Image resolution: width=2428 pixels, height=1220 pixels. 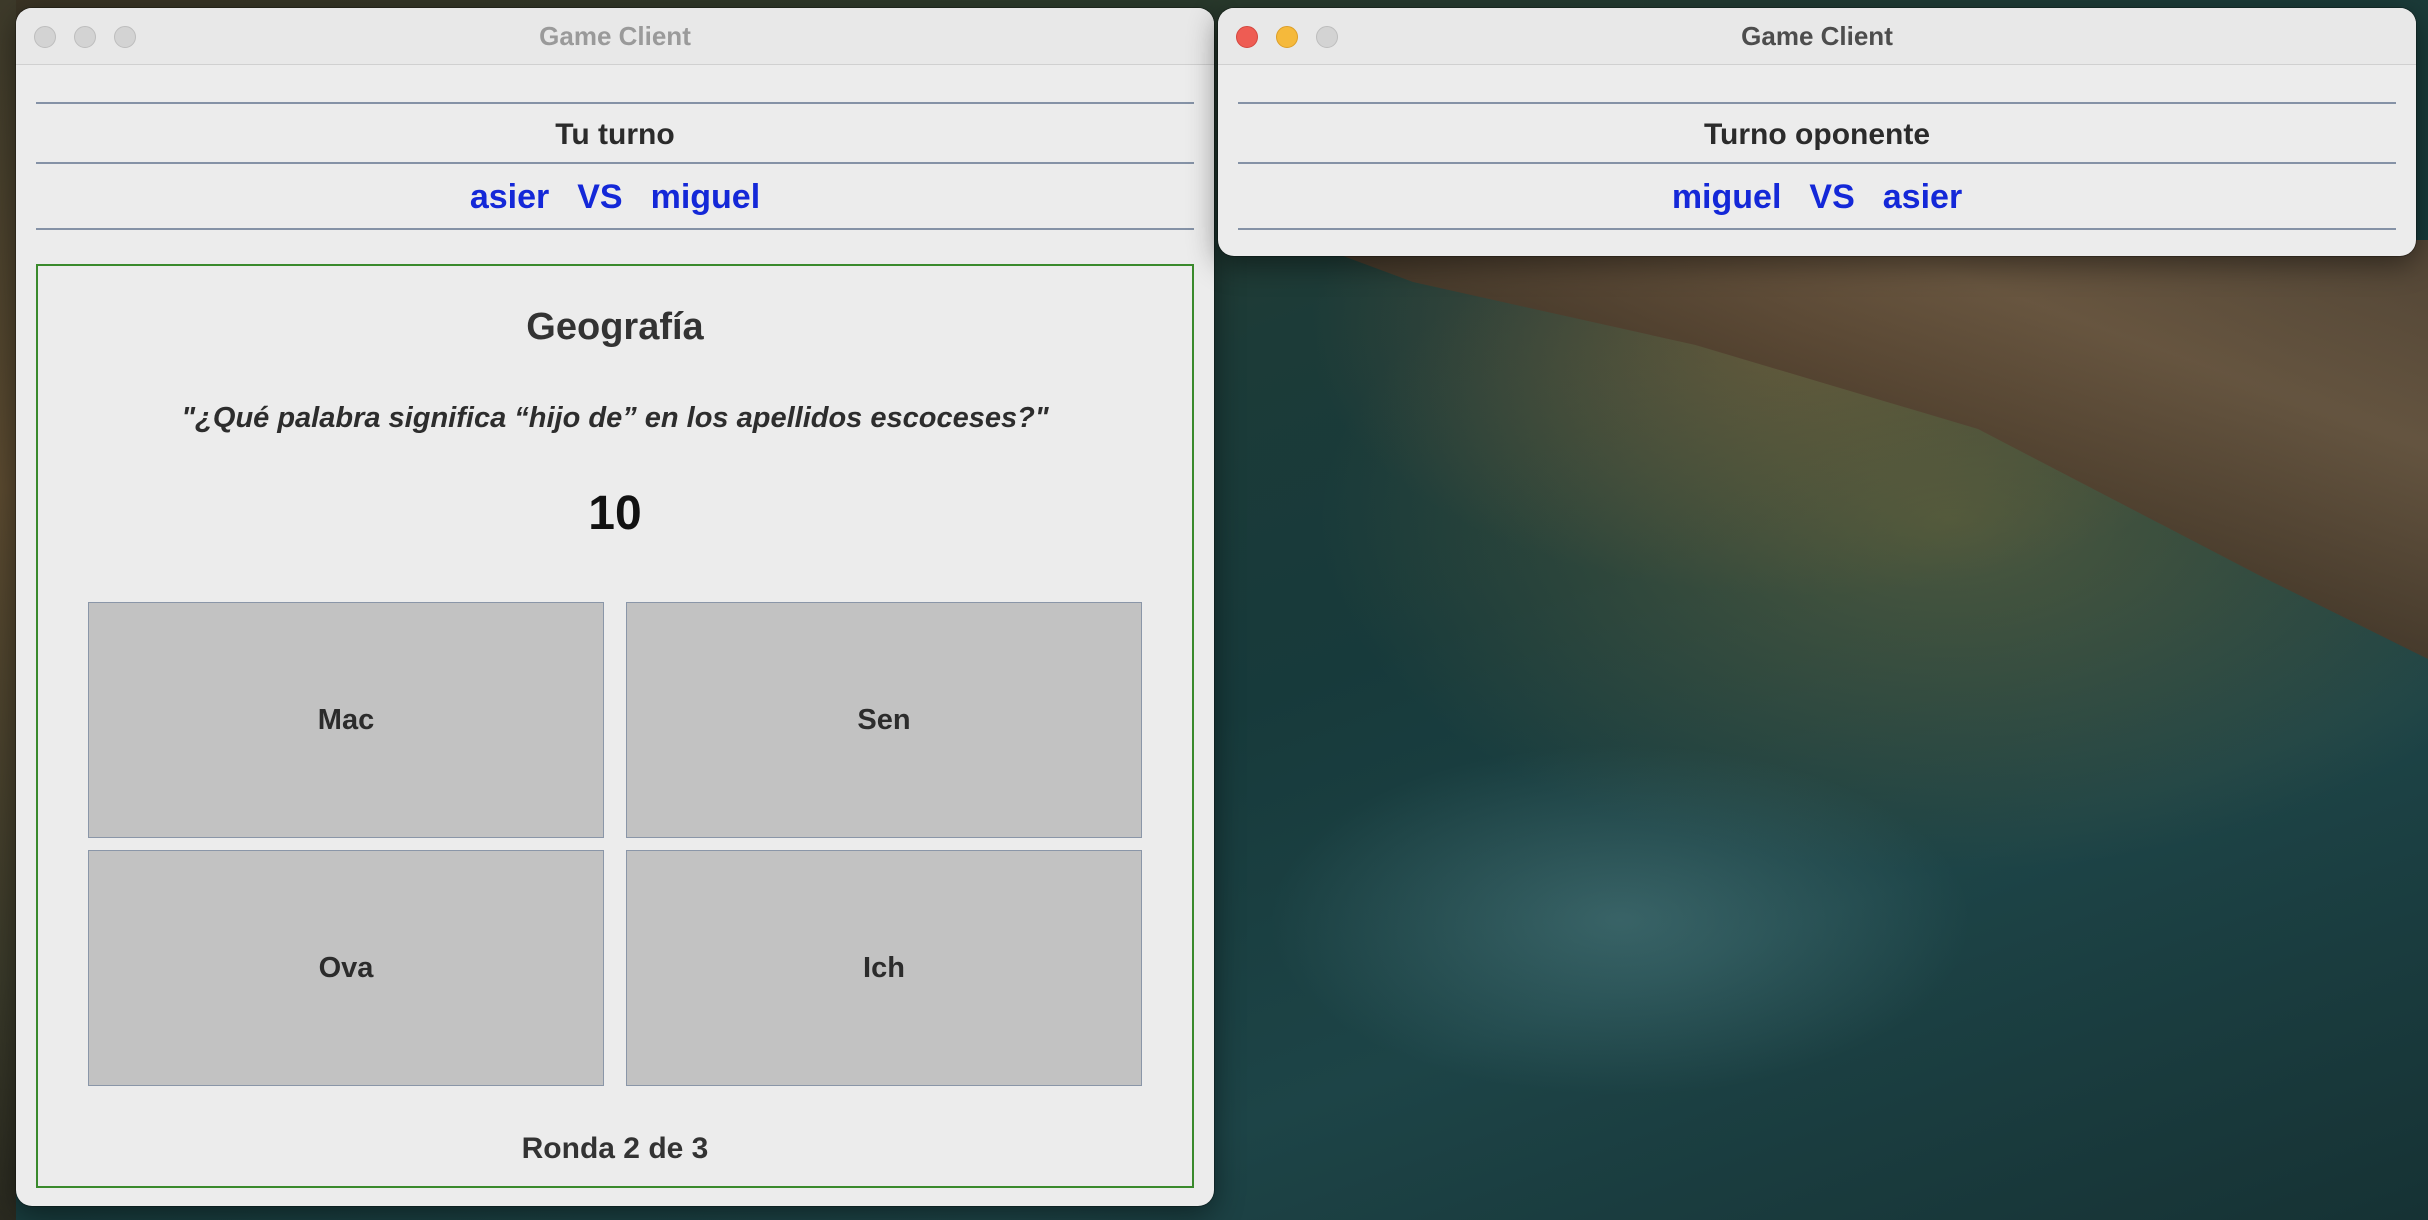 What do you see at coordinates (615, 1148) in the screenshot?
I see `round-indicator: Ronda 2 de 3` at bounding box center [615, 1148].